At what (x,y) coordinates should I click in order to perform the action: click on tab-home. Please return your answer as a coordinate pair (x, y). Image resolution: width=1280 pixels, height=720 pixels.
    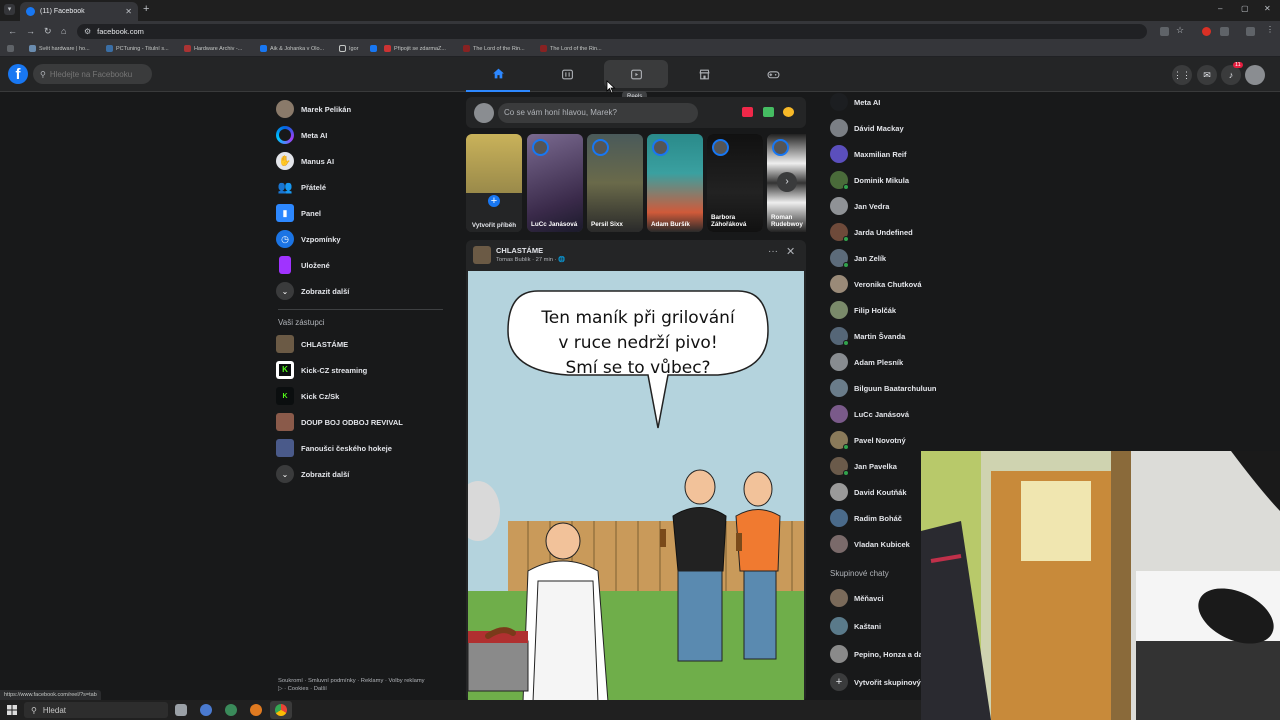
    Looking at the image, I should click on (498, 74).